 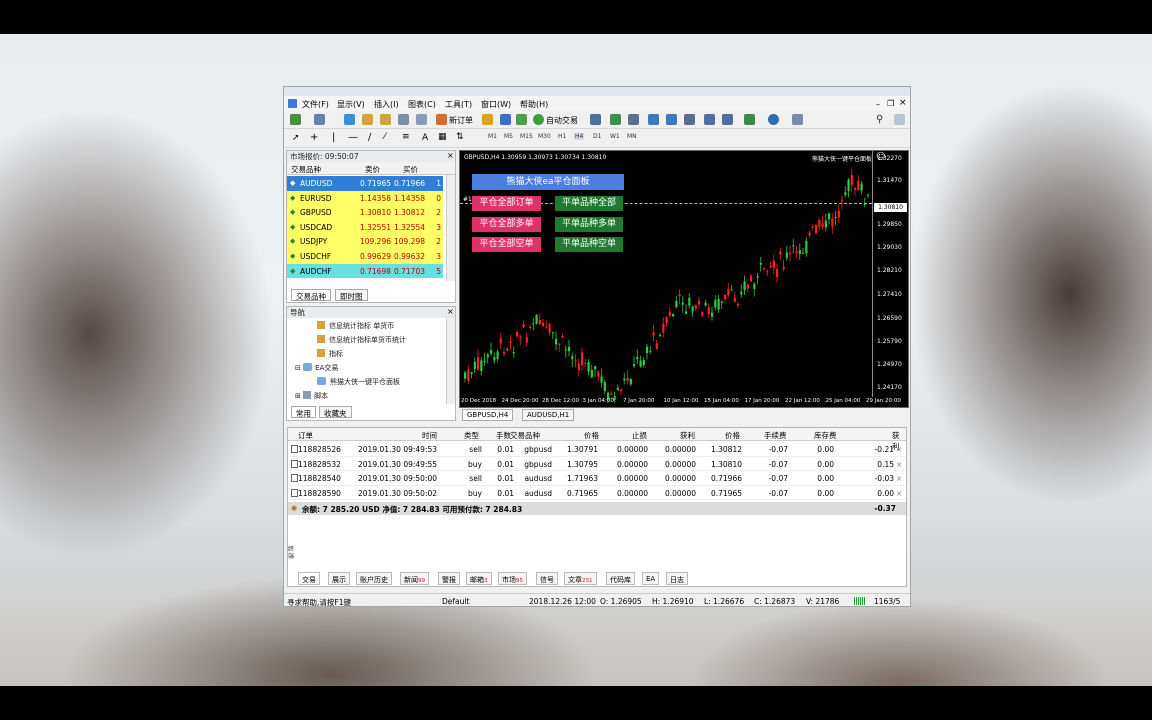 I want to click on horizontal-line-icon: —, so click(x=353, y=137).